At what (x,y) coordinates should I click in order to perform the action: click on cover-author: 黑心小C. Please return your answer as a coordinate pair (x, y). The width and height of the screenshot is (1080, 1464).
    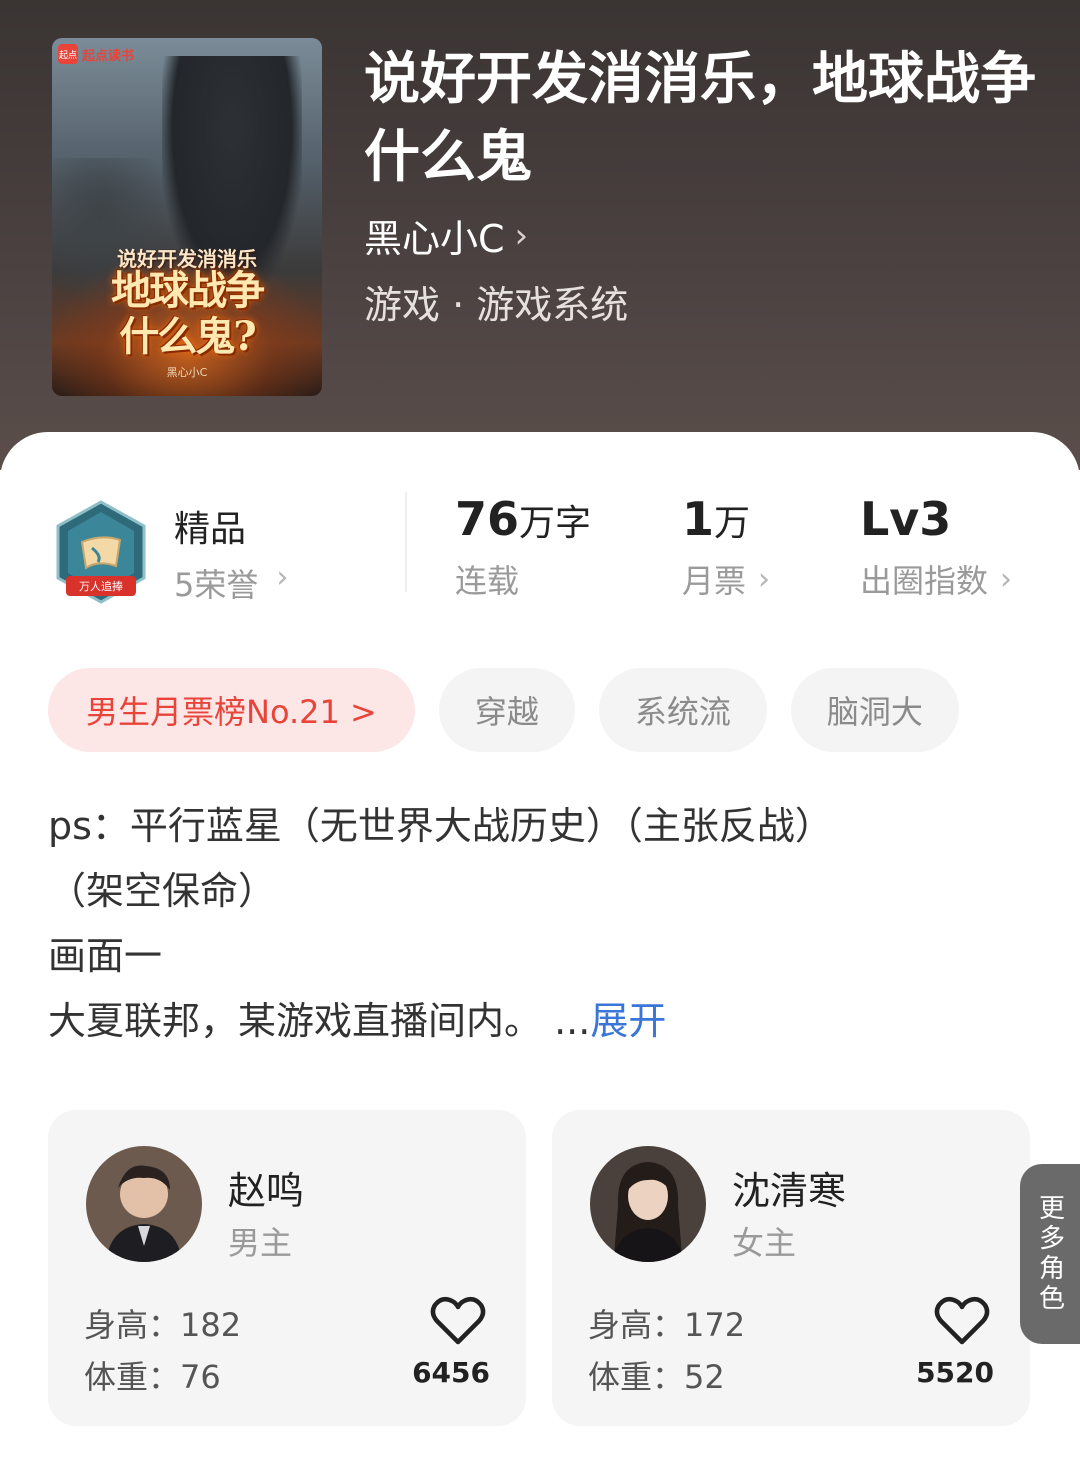
    Looking at the image, I should click on (187, 372).